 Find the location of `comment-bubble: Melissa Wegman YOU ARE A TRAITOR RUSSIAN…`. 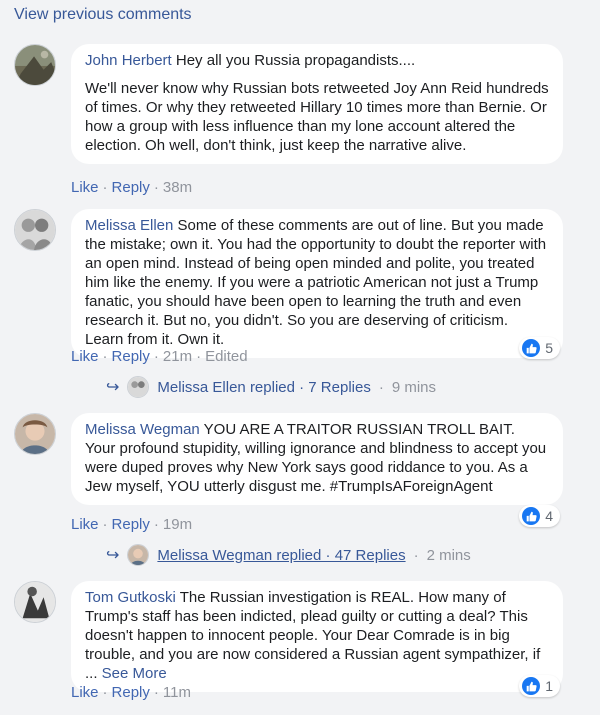

comment-bubble: Melissa Wegman YOU ARE A TRAITOR RUSSIAN… is located at coordinates (317, 459).